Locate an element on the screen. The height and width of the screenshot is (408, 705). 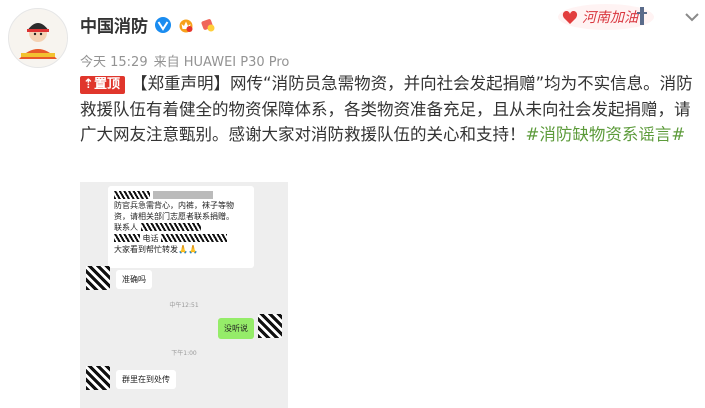
account-avatar is located at coordinates (38, 38).